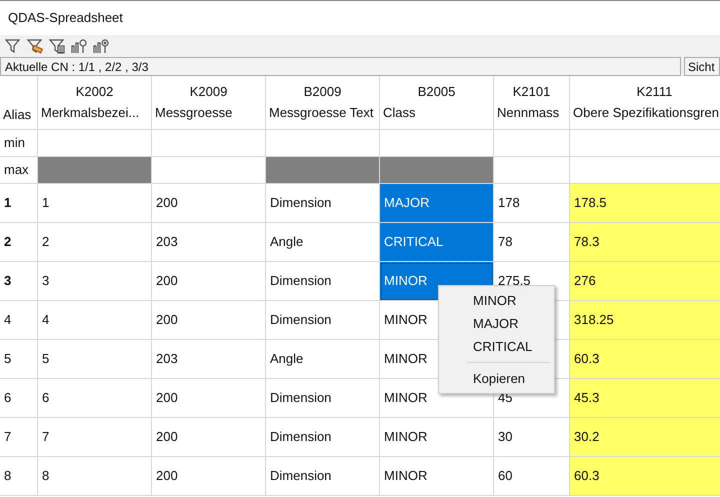 This screenshot has width=720, height=497. I want to click on status-button: Sicht, so click(702, 66).